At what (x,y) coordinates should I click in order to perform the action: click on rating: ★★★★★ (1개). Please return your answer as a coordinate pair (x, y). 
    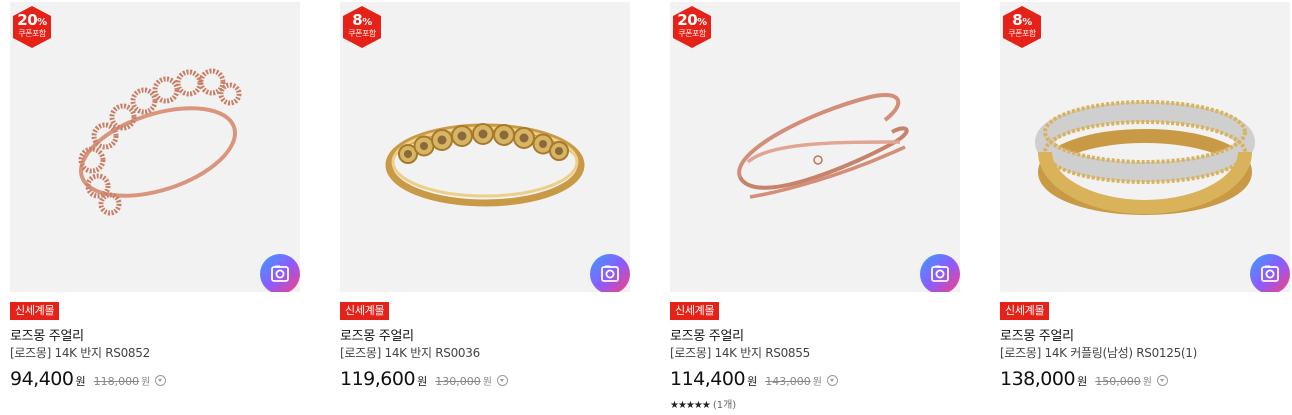
    Looking at the image, I should click on (703, 403).